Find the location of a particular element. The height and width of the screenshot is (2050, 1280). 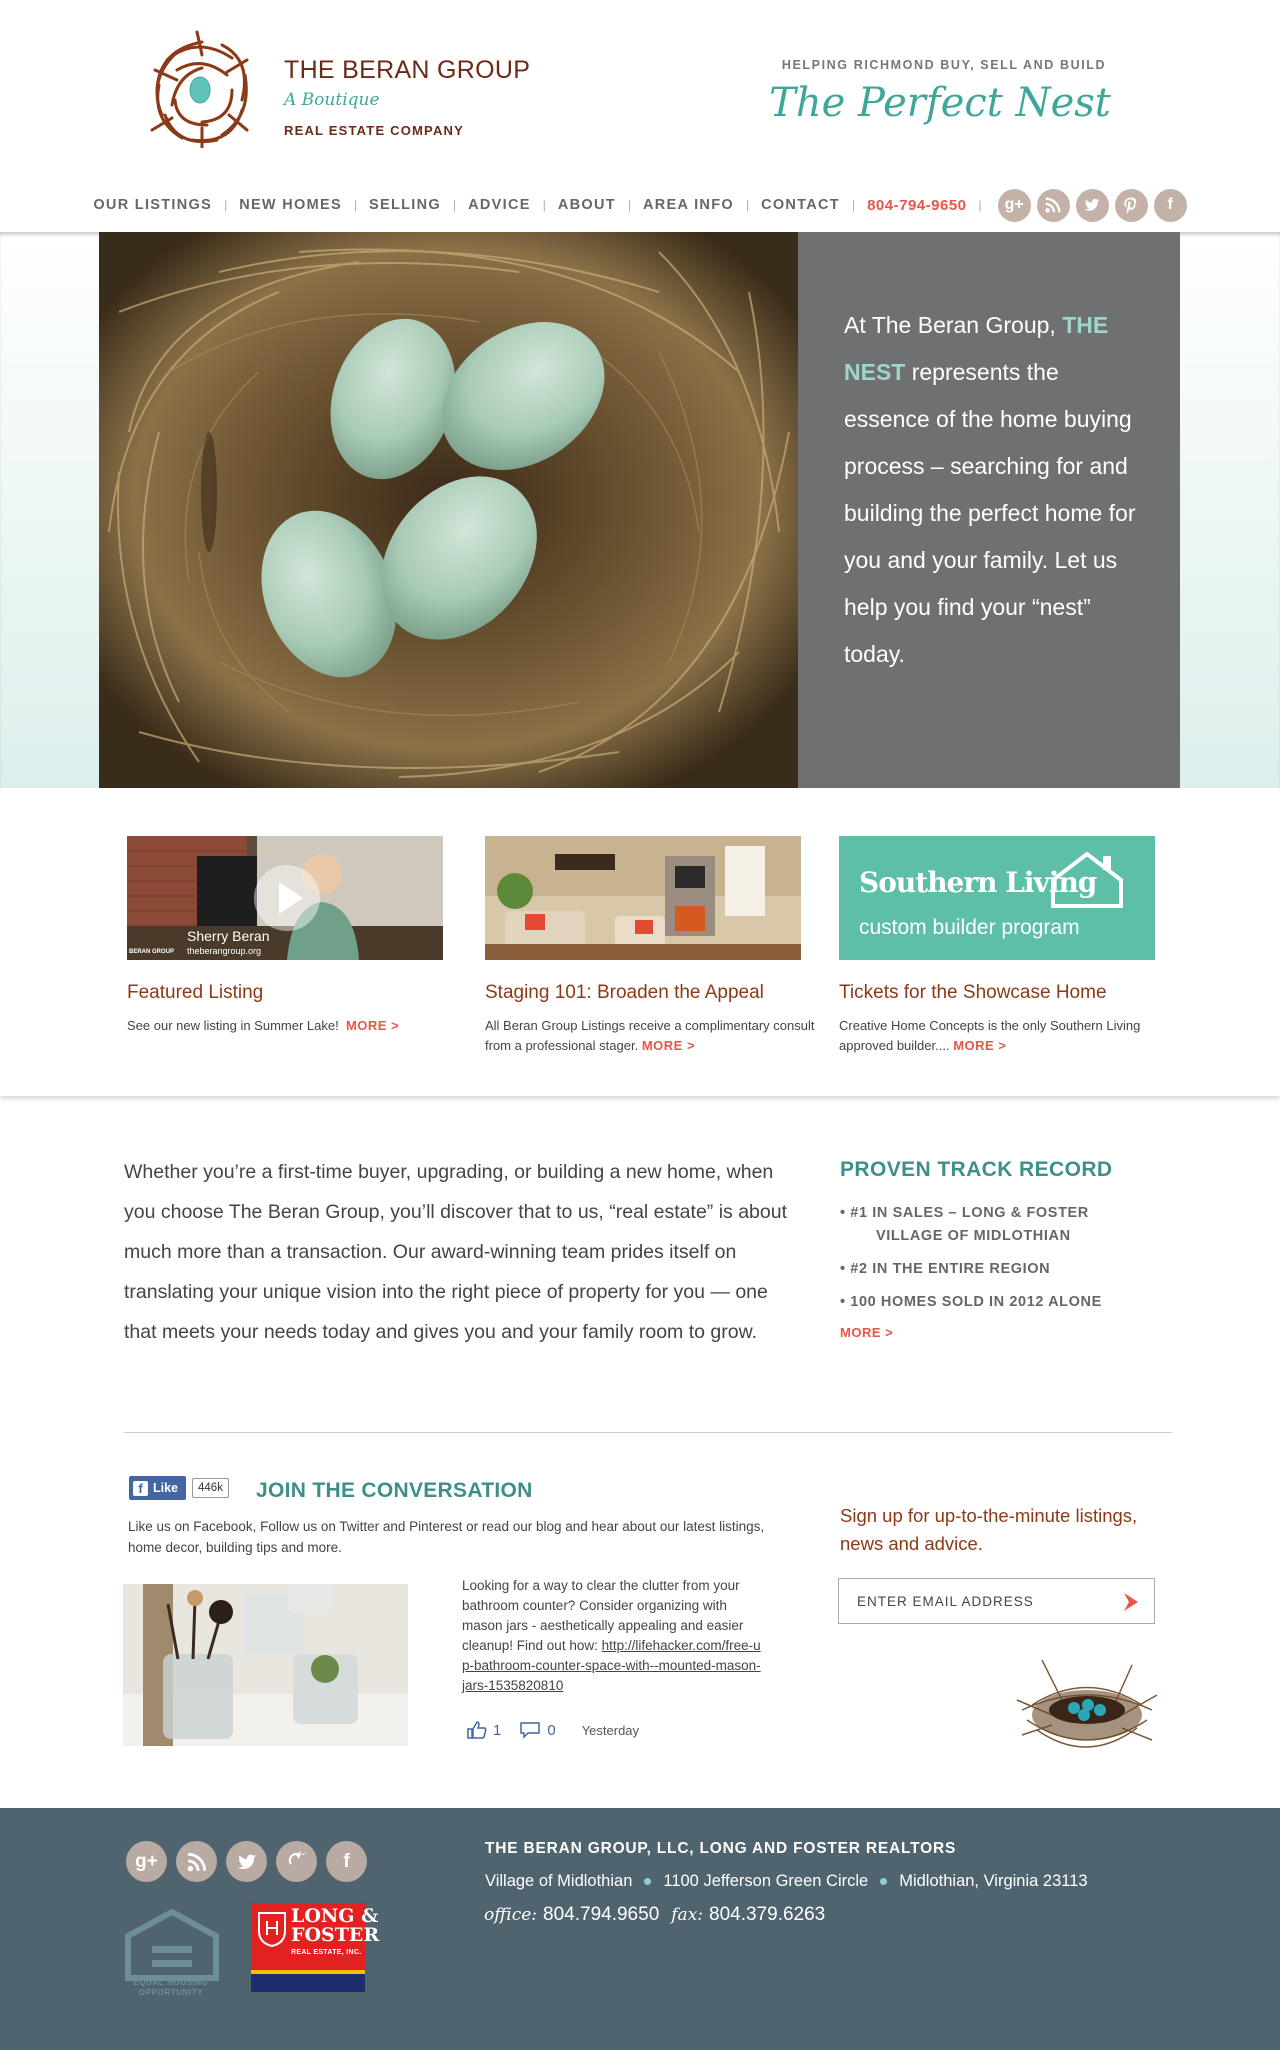

footer-phones: office: 804.794.9650 fax: 804.379.6263 is located at coordinates (660, 1915).